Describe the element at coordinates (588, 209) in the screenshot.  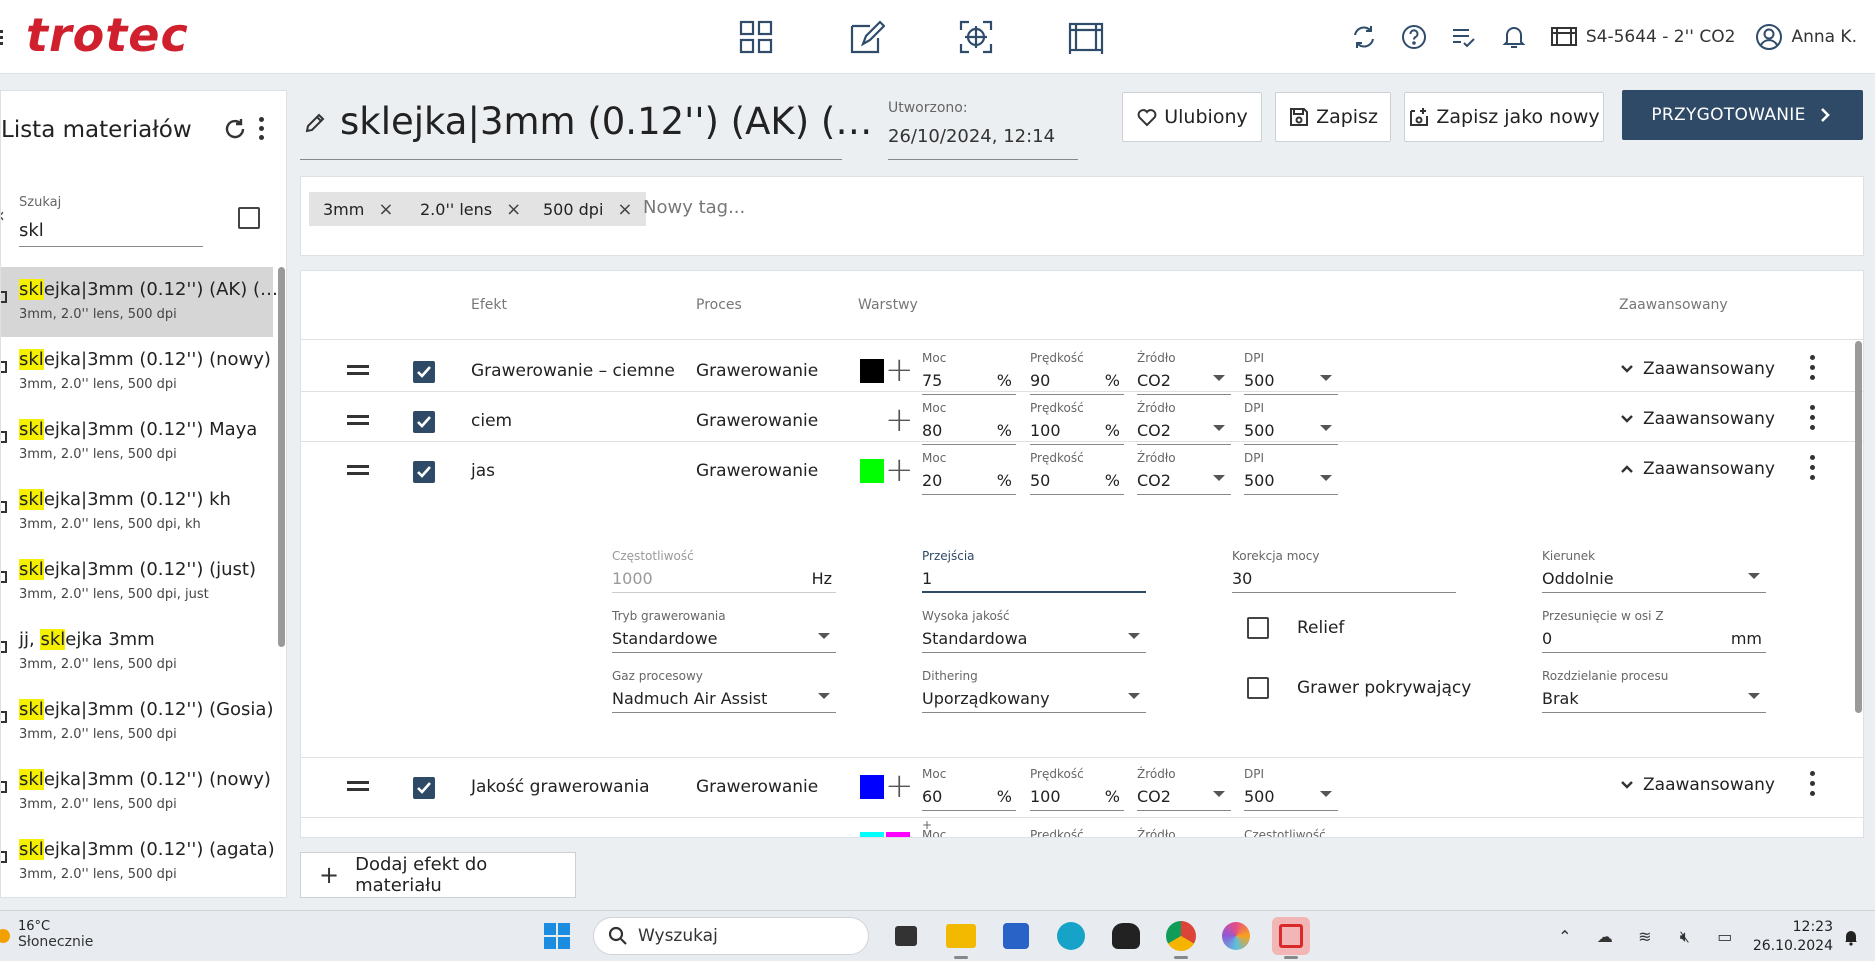
I see `tag-chip: 500 dpi ×` at that location.